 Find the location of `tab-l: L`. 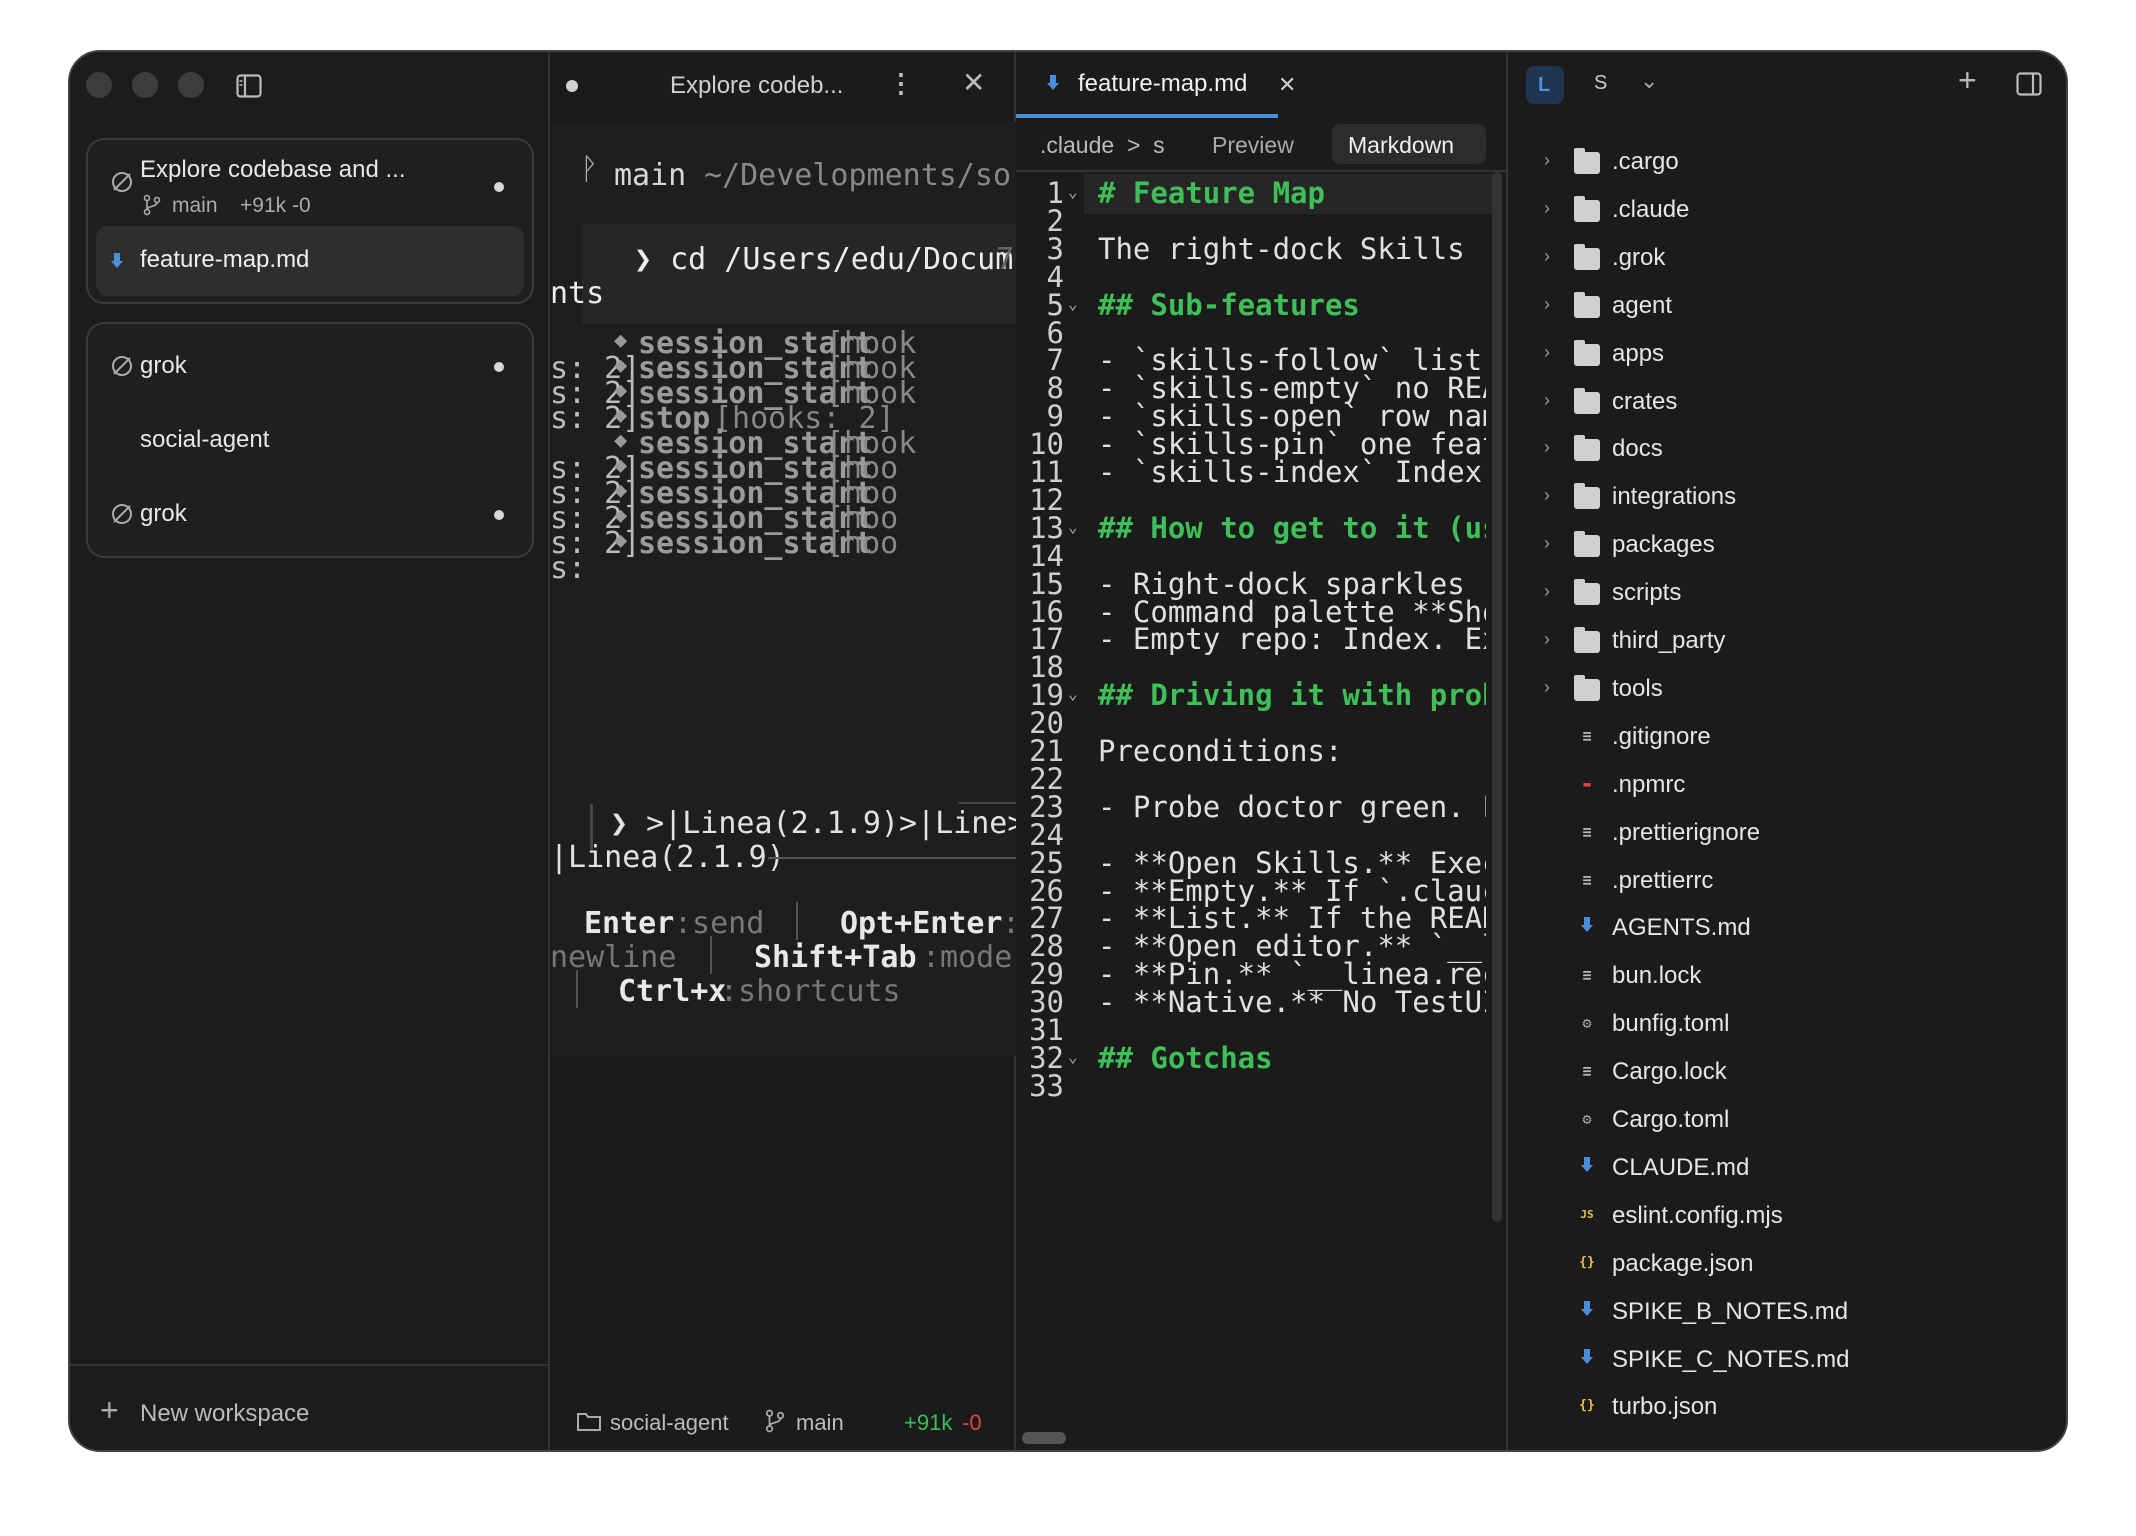

tab-l: L is located at coordinates (1545, 85).